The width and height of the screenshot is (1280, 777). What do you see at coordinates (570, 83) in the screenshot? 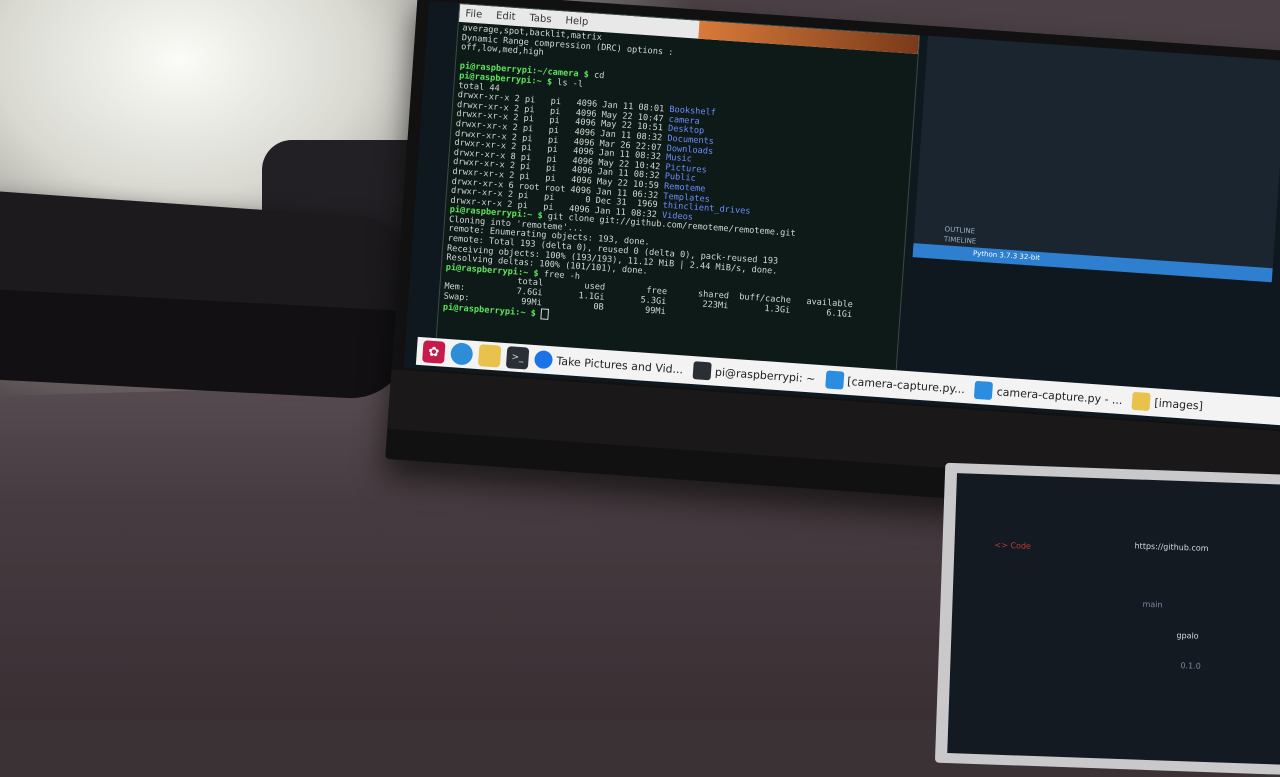
I see `line-text: ls -l` at bounding box center [570, 83].